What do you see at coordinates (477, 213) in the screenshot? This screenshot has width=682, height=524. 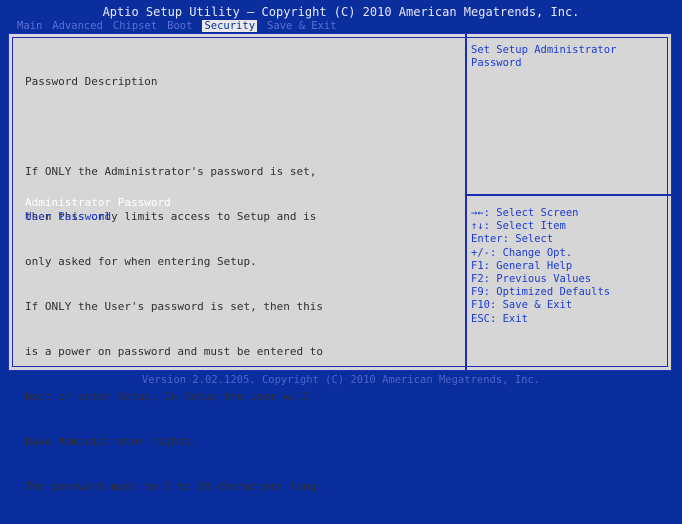 I see `arrows-left-right-icon: →←` at bounding box center [477, 213].